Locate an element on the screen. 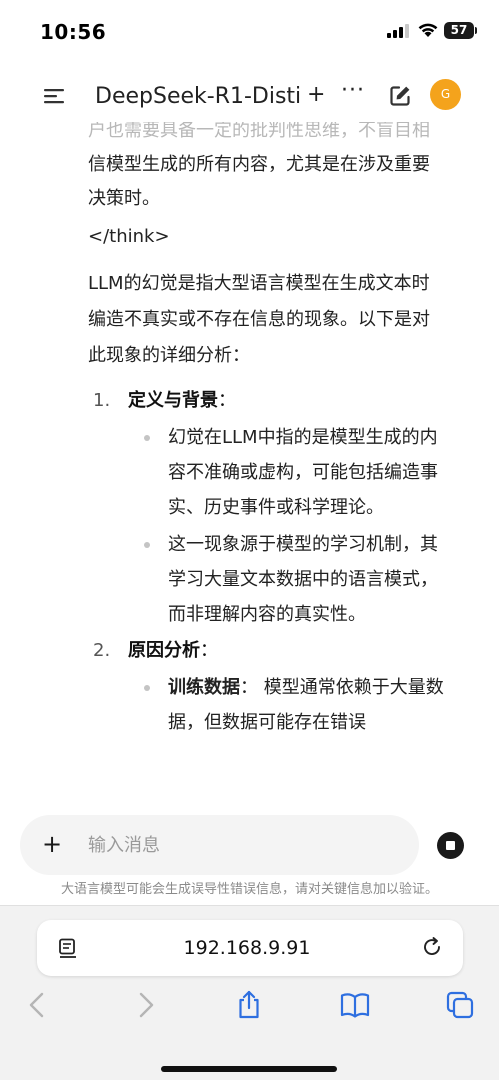 The width and height of the screenshot is (499, 1080). disclaimer-text: 大语言模型可能会生成误导性错误信息，请对关键信息加以验证。 is located at coordinates (249, 889).